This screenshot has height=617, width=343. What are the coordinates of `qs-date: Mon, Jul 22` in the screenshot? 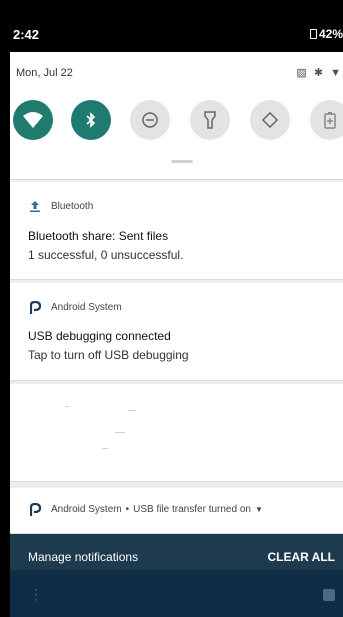 It's located at (44, 73).